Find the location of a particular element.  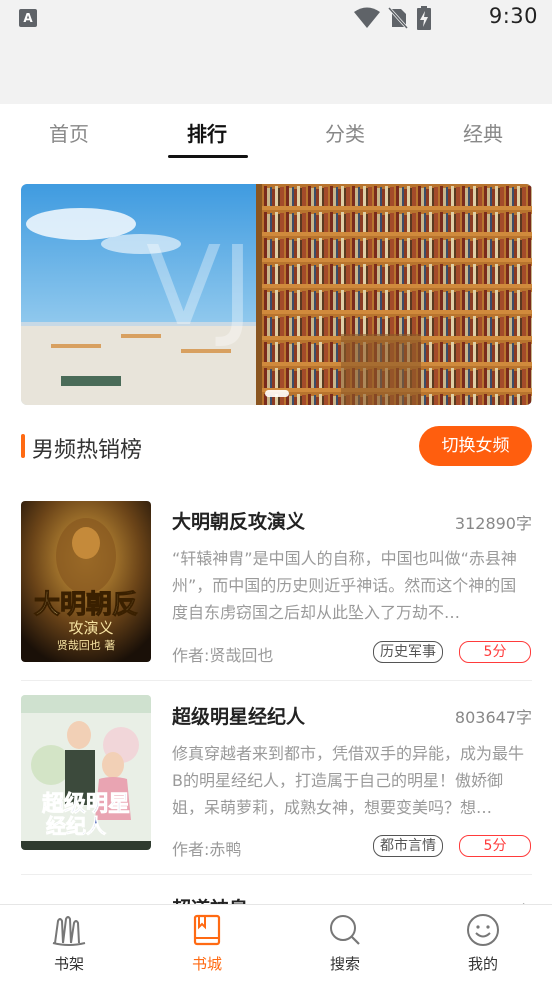

clock: 9:30 is located at coordinates (513, 16).